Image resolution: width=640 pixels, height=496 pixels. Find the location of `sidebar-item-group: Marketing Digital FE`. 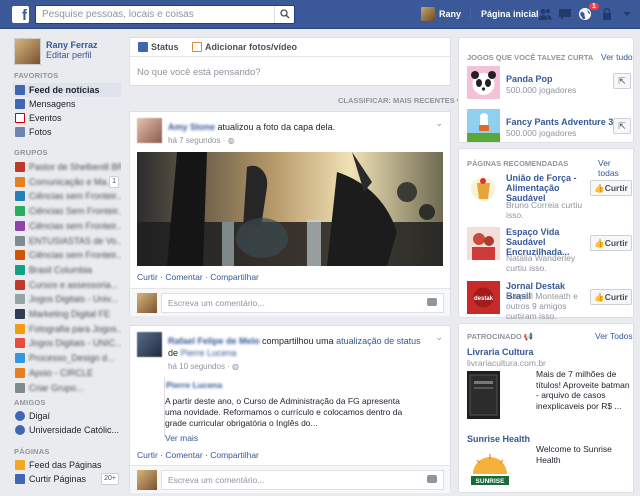

sidebar-item-group: Marketing Digital FE is located at coordinates (67, 314).